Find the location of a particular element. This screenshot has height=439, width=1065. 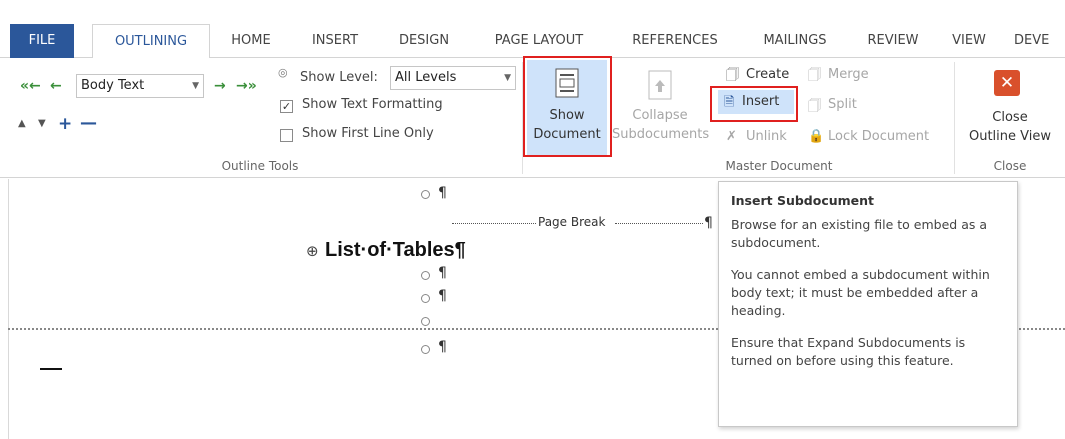

merge-icon: 🗍 is located at coordinates (814, 75).